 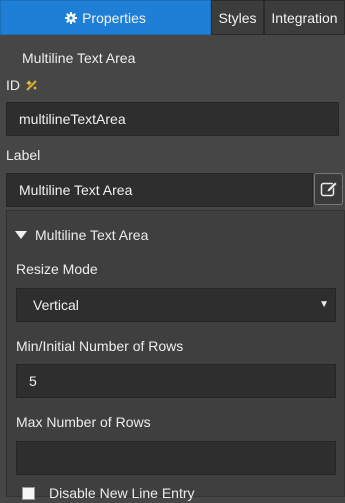 What do you see at coordinates (56, 305) in the screenshot?
I see `resize-mode-value: Vertical` at bounding box center [56, 305].